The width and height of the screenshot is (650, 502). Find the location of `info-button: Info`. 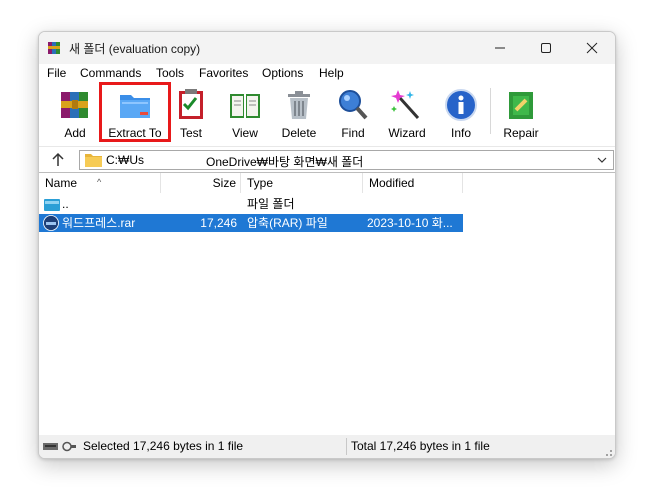

info-button: Info is located at coordinates (461, 115).